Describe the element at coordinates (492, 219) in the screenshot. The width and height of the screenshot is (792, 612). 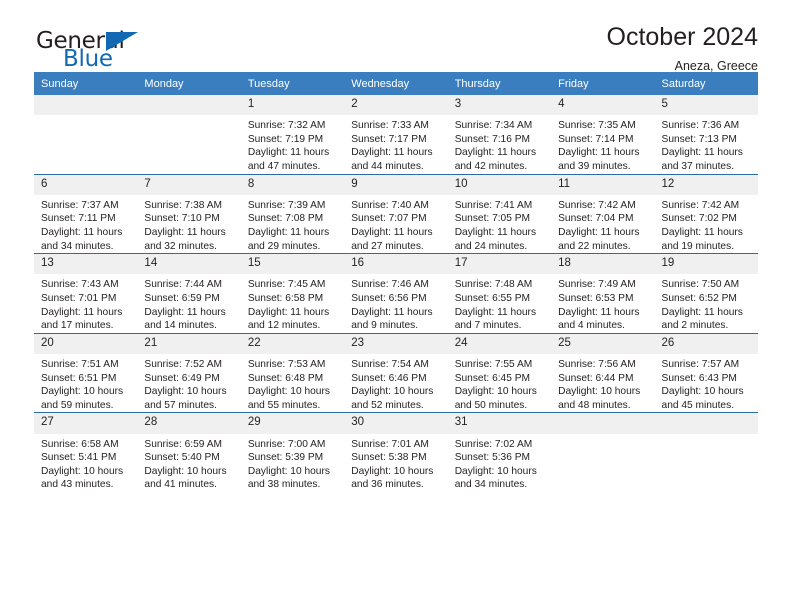
I see `sunset-text: Sunset: 7:05 PM` at that location.